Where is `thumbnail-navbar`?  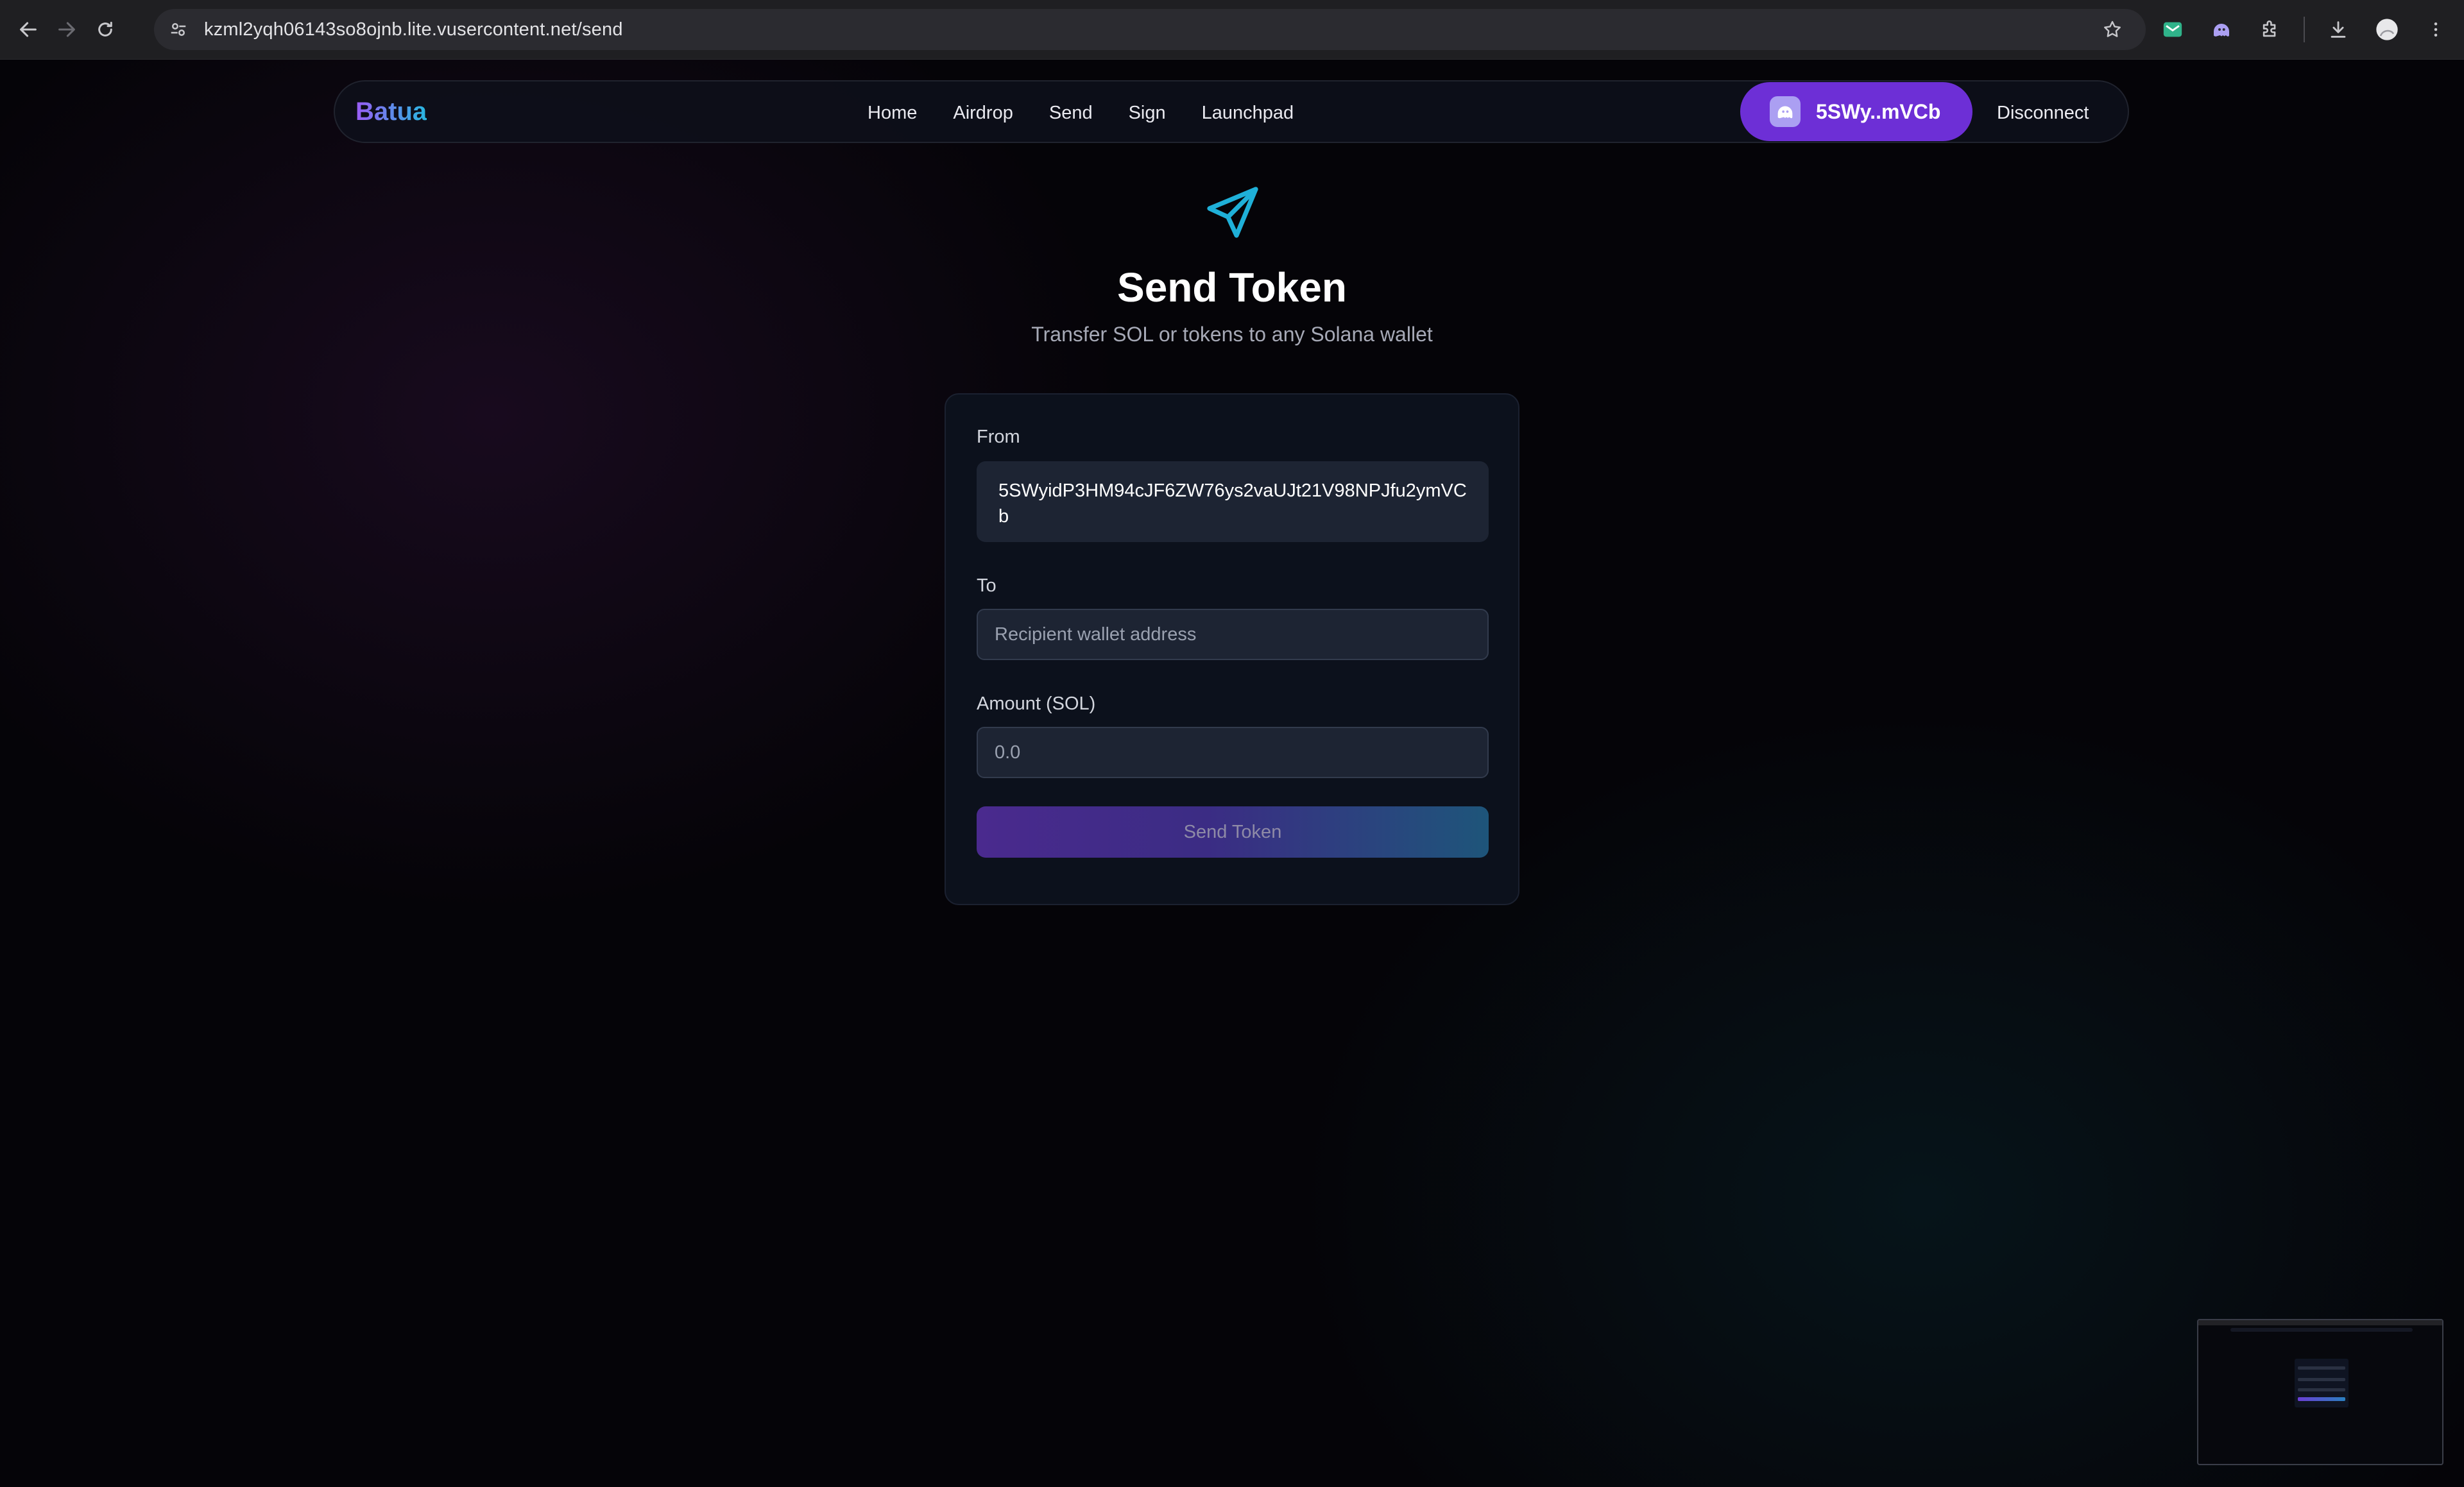
thumbnail-navbar is located at coordinates (2322, 1330).